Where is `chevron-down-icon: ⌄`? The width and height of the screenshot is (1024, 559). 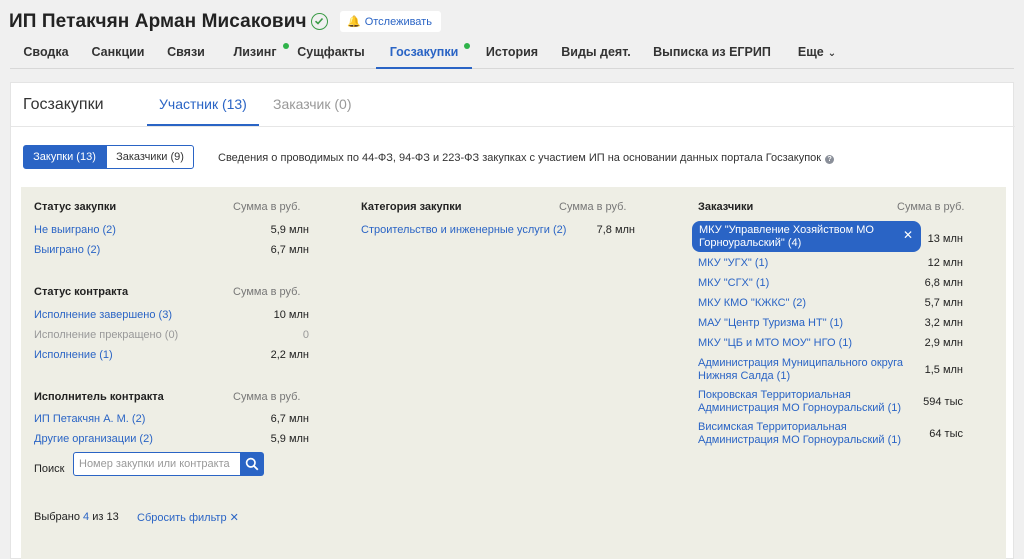
chevron-down-icon: ⌄ is located at coordinates (832, 53).